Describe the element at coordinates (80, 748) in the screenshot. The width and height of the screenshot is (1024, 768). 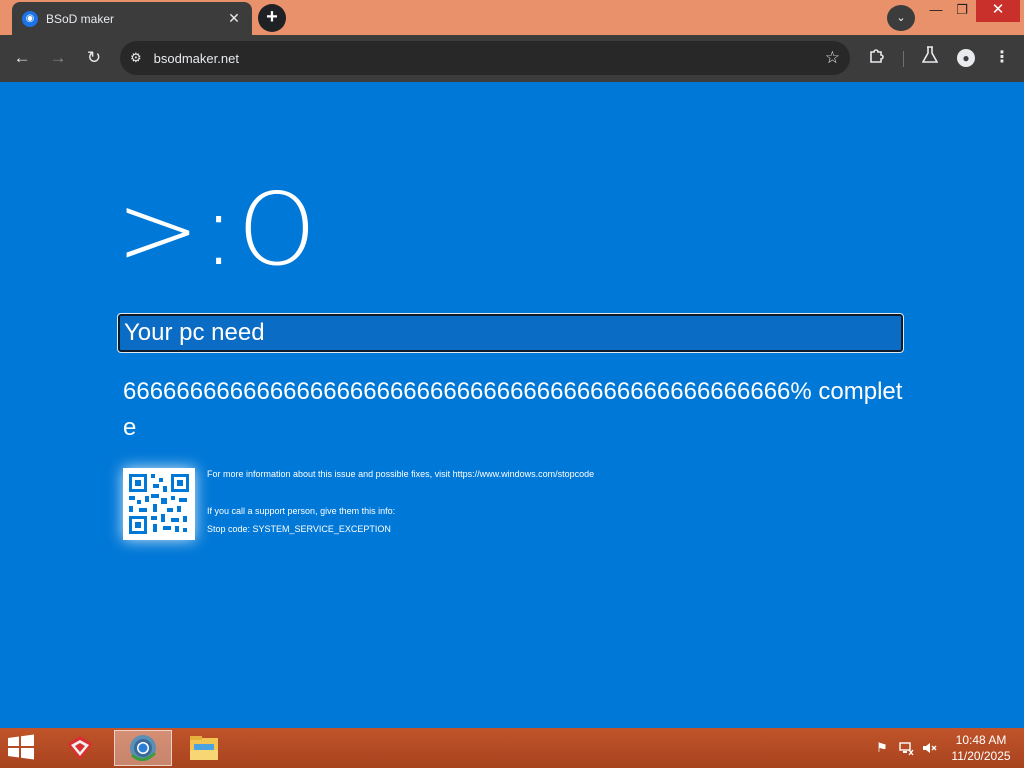
I see `paint-app-icon` at that location.